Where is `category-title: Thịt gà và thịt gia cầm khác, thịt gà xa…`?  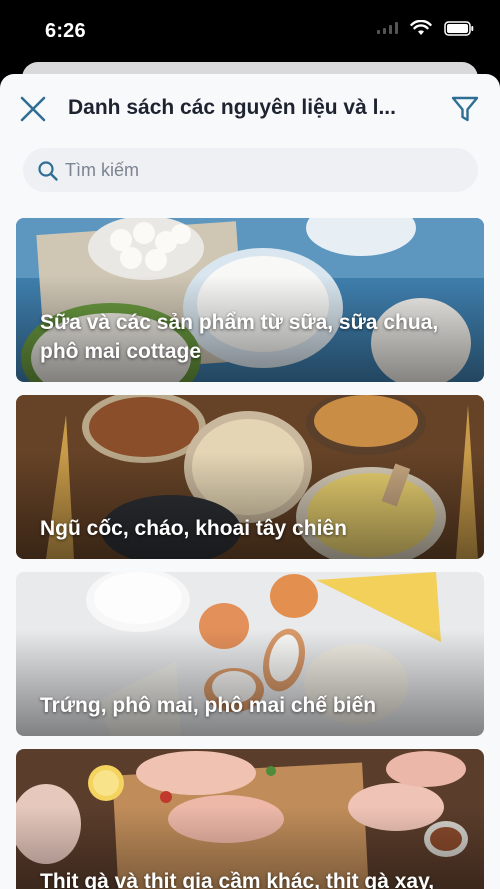
category-title: Thịt gà và thịt gia cầm khác, thịt gà xa… is located at coordinates (237, 879).